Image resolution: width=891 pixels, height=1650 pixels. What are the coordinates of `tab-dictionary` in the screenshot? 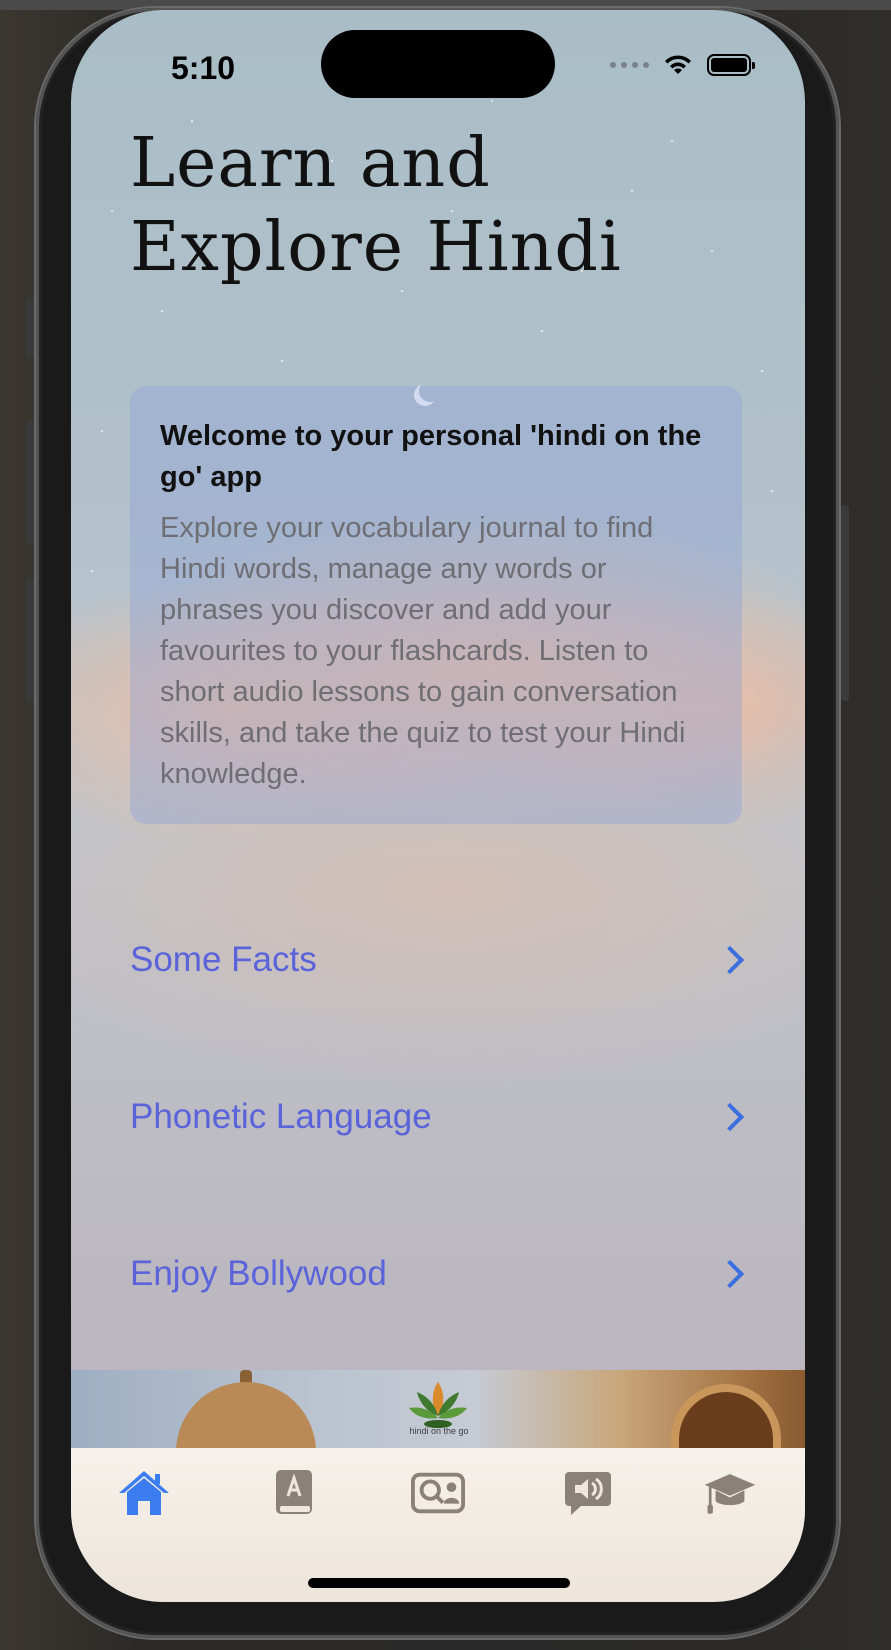 It's located at (294, 1493).